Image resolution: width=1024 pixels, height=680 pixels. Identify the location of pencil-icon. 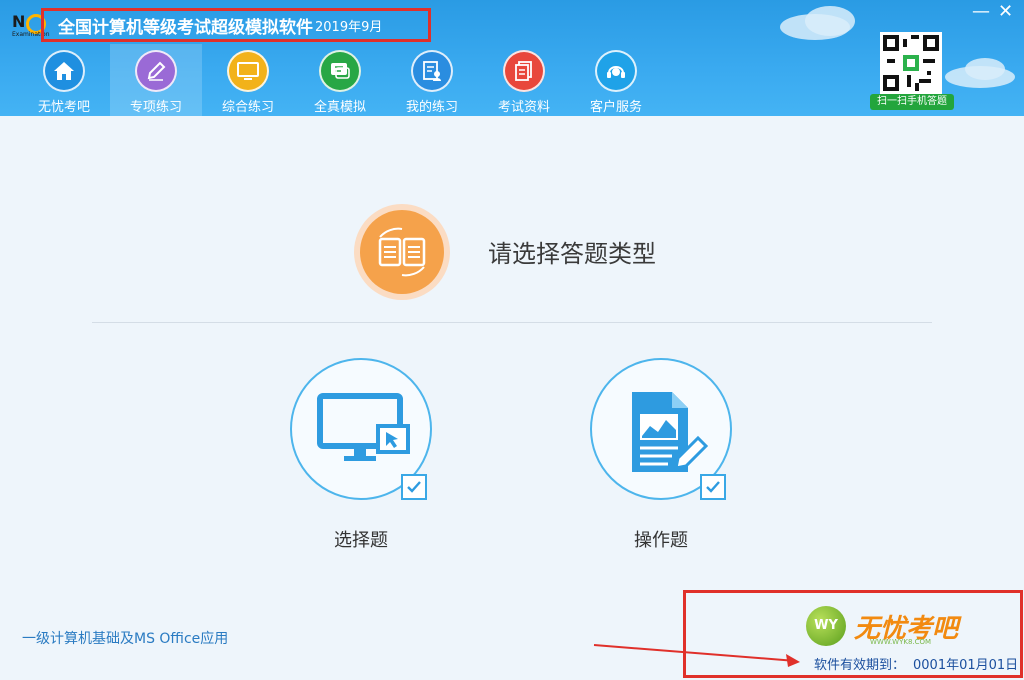
(156, 71).